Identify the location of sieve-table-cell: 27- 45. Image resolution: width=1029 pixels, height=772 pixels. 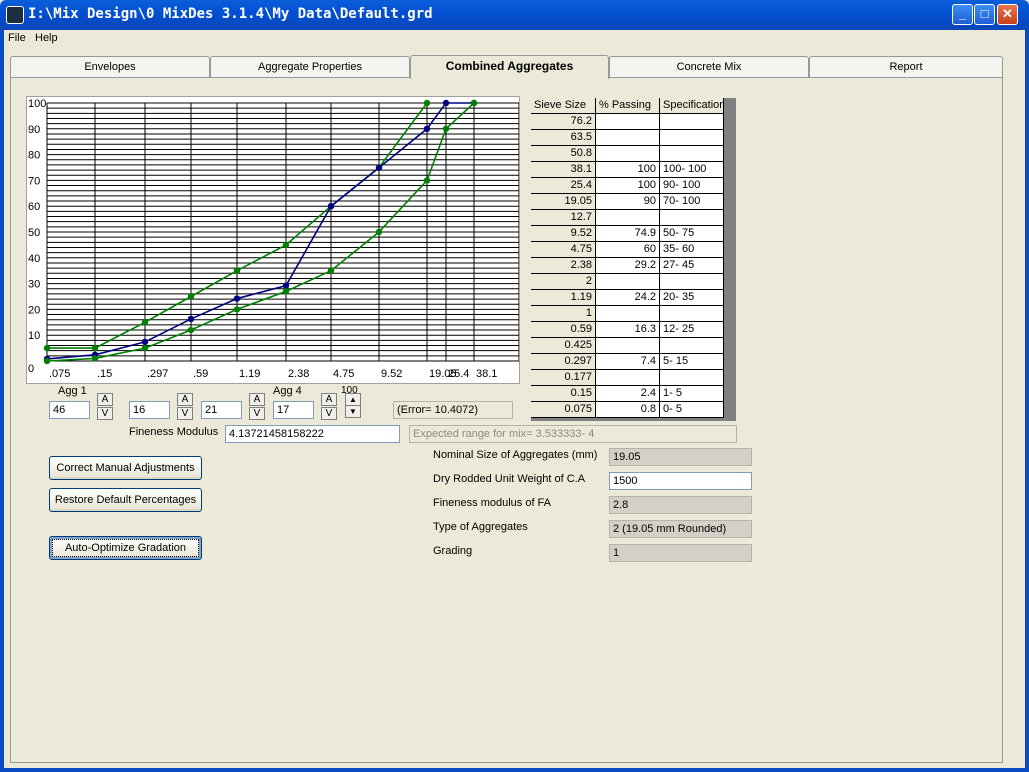
(692, 266).